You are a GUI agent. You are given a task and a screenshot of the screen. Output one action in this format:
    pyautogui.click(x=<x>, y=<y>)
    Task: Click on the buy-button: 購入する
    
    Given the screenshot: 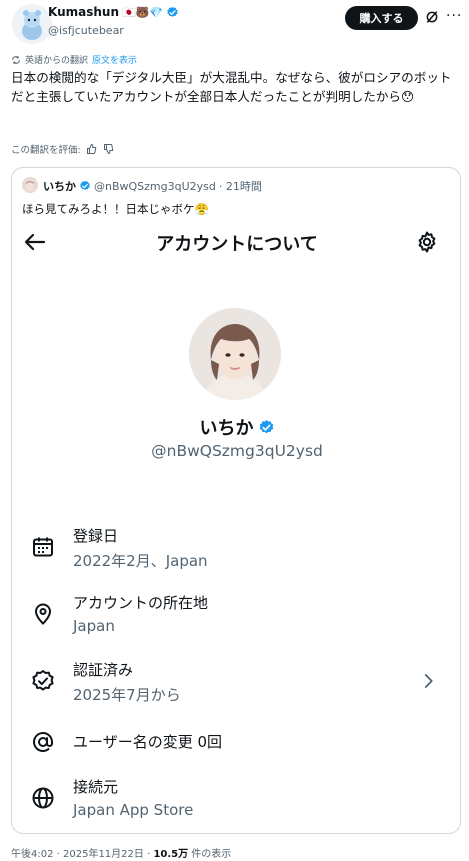 What is the action you would take?
    pyautogui.click(x=381, y=18)
    